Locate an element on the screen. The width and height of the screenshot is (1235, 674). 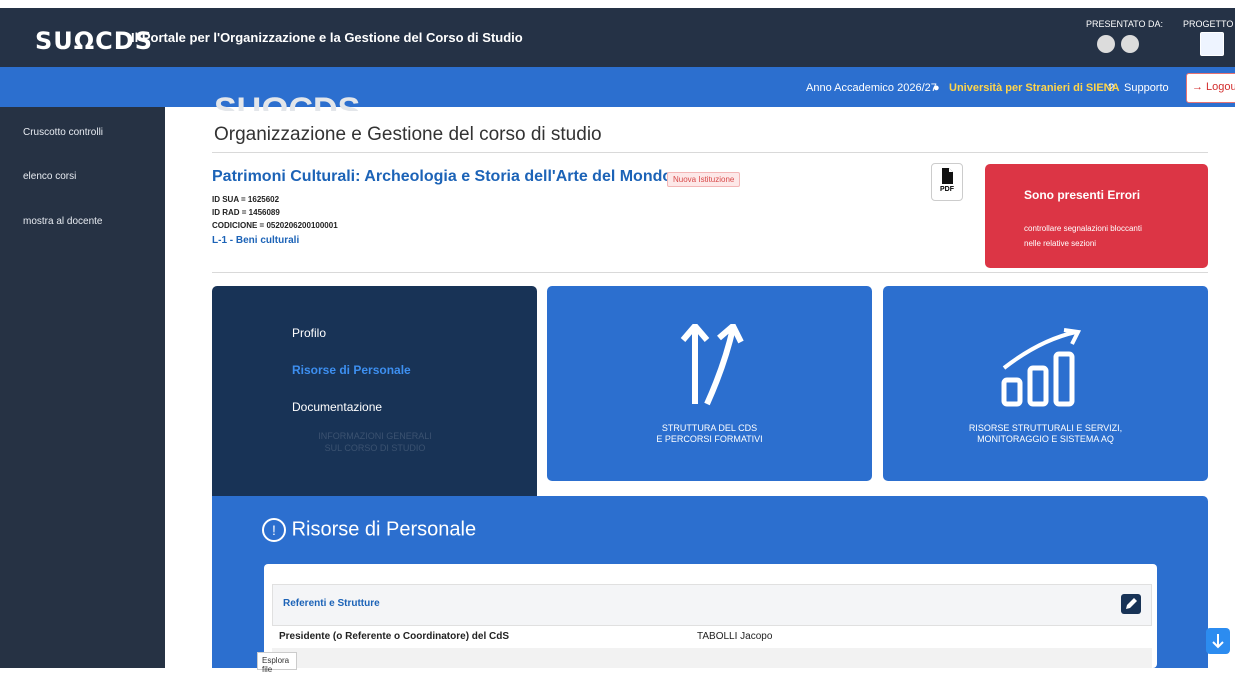
scroll-down-button is located at coordinates (1218, 641).